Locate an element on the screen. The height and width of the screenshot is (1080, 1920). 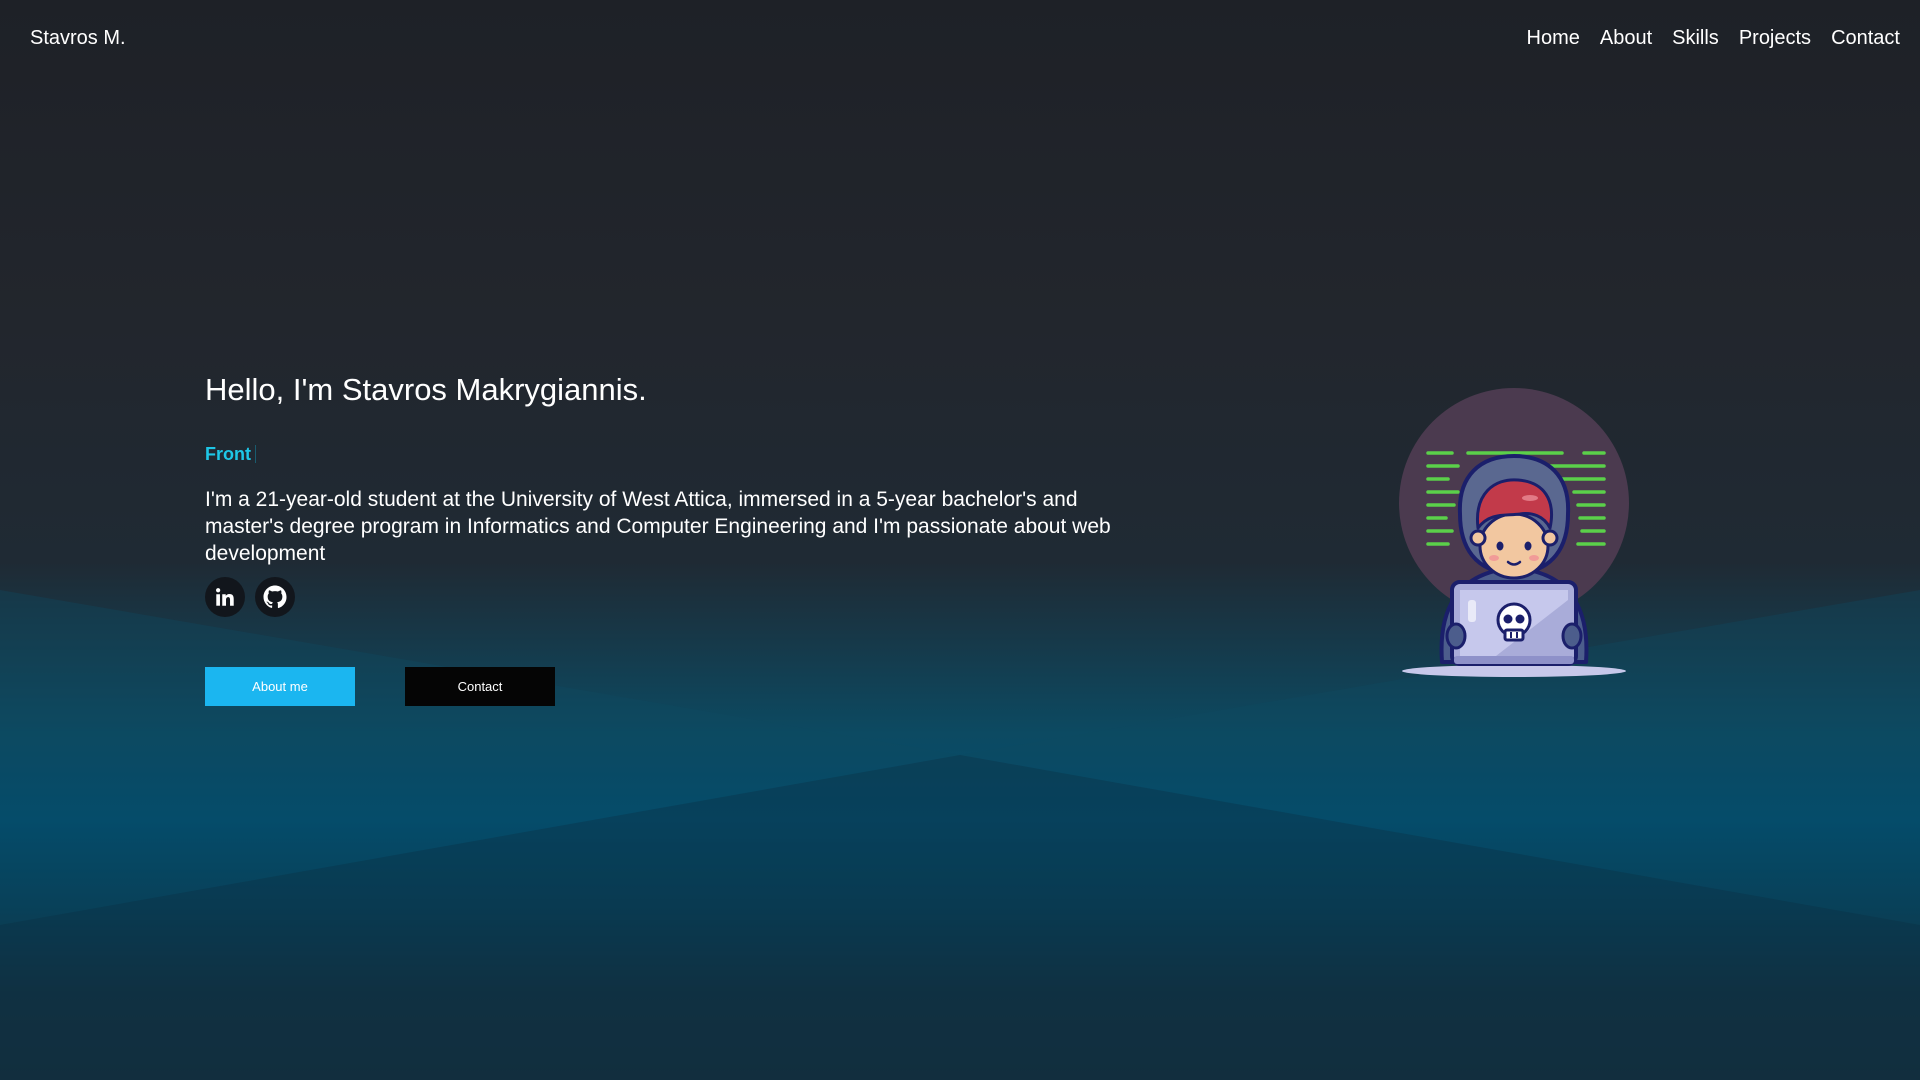
hacker-illustration is located at coordinates (1514, 532).